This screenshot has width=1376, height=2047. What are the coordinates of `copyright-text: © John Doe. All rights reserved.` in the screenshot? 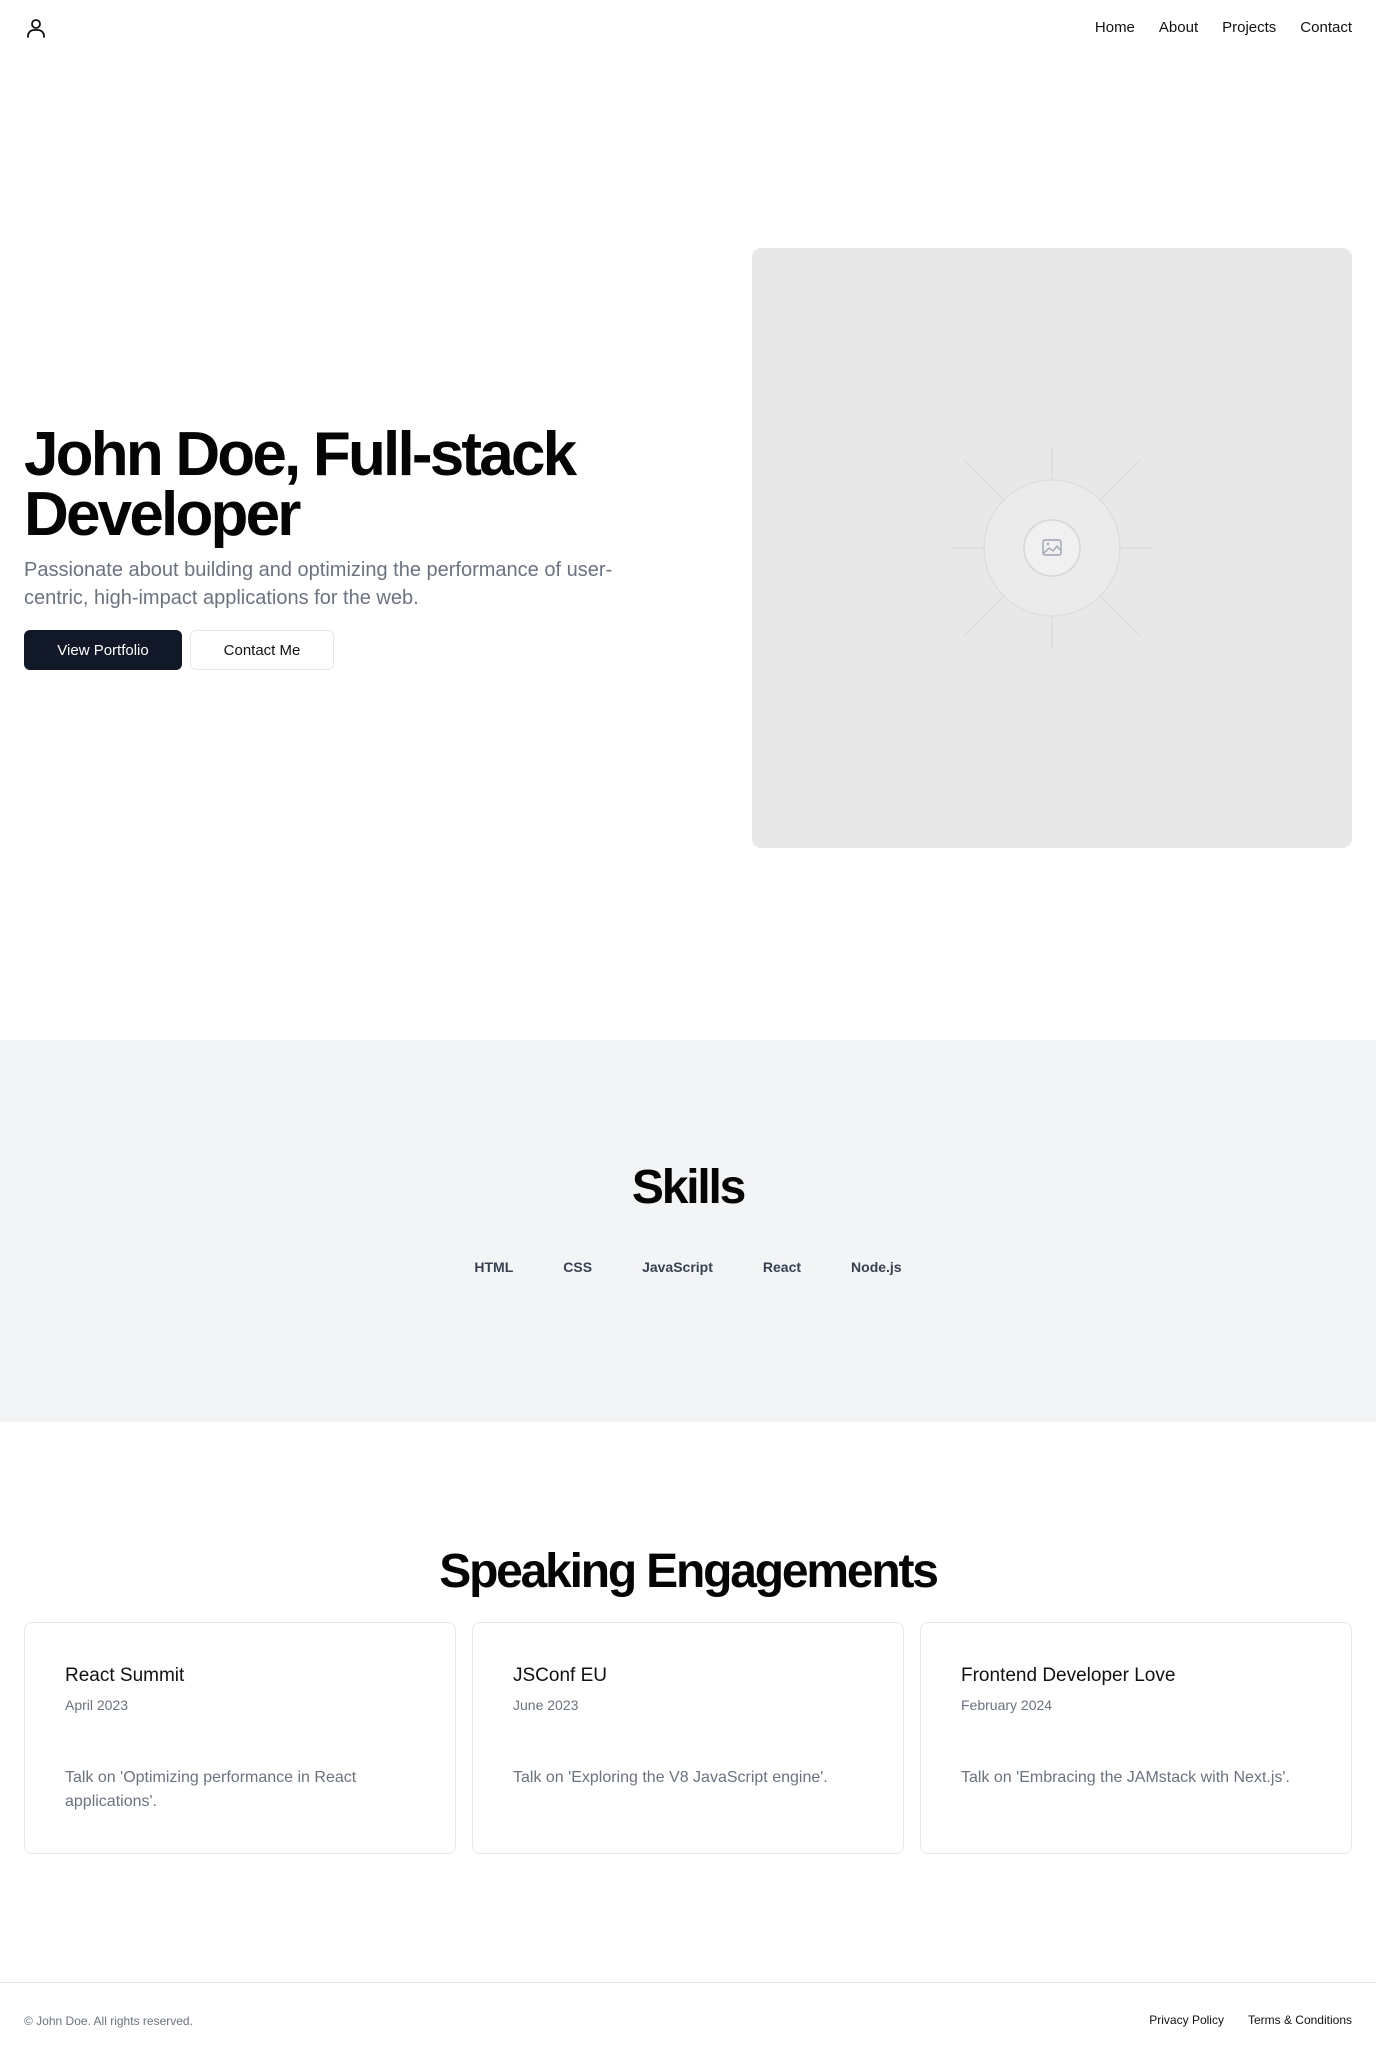 It's located at (108, 2021).